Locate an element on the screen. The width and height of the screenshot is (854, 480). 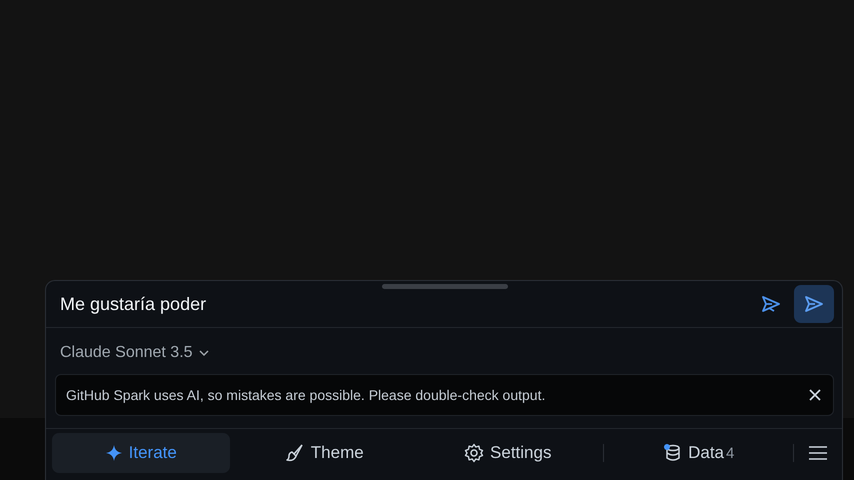
database-icon is located at coordinates (672, 453).